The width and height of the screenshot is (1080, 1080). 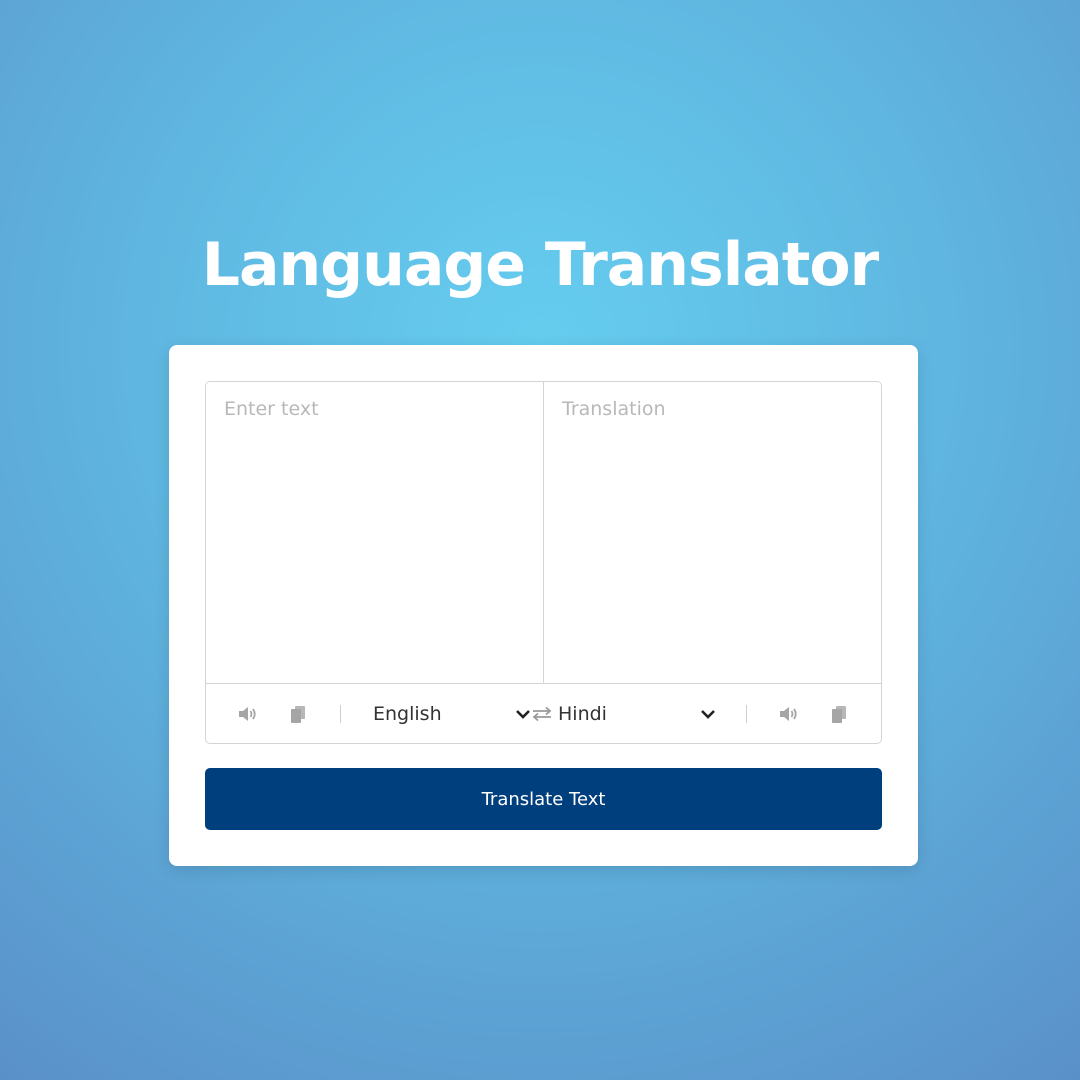 I want to click on to-language-select: Hindi, so click(x=637, y=714).